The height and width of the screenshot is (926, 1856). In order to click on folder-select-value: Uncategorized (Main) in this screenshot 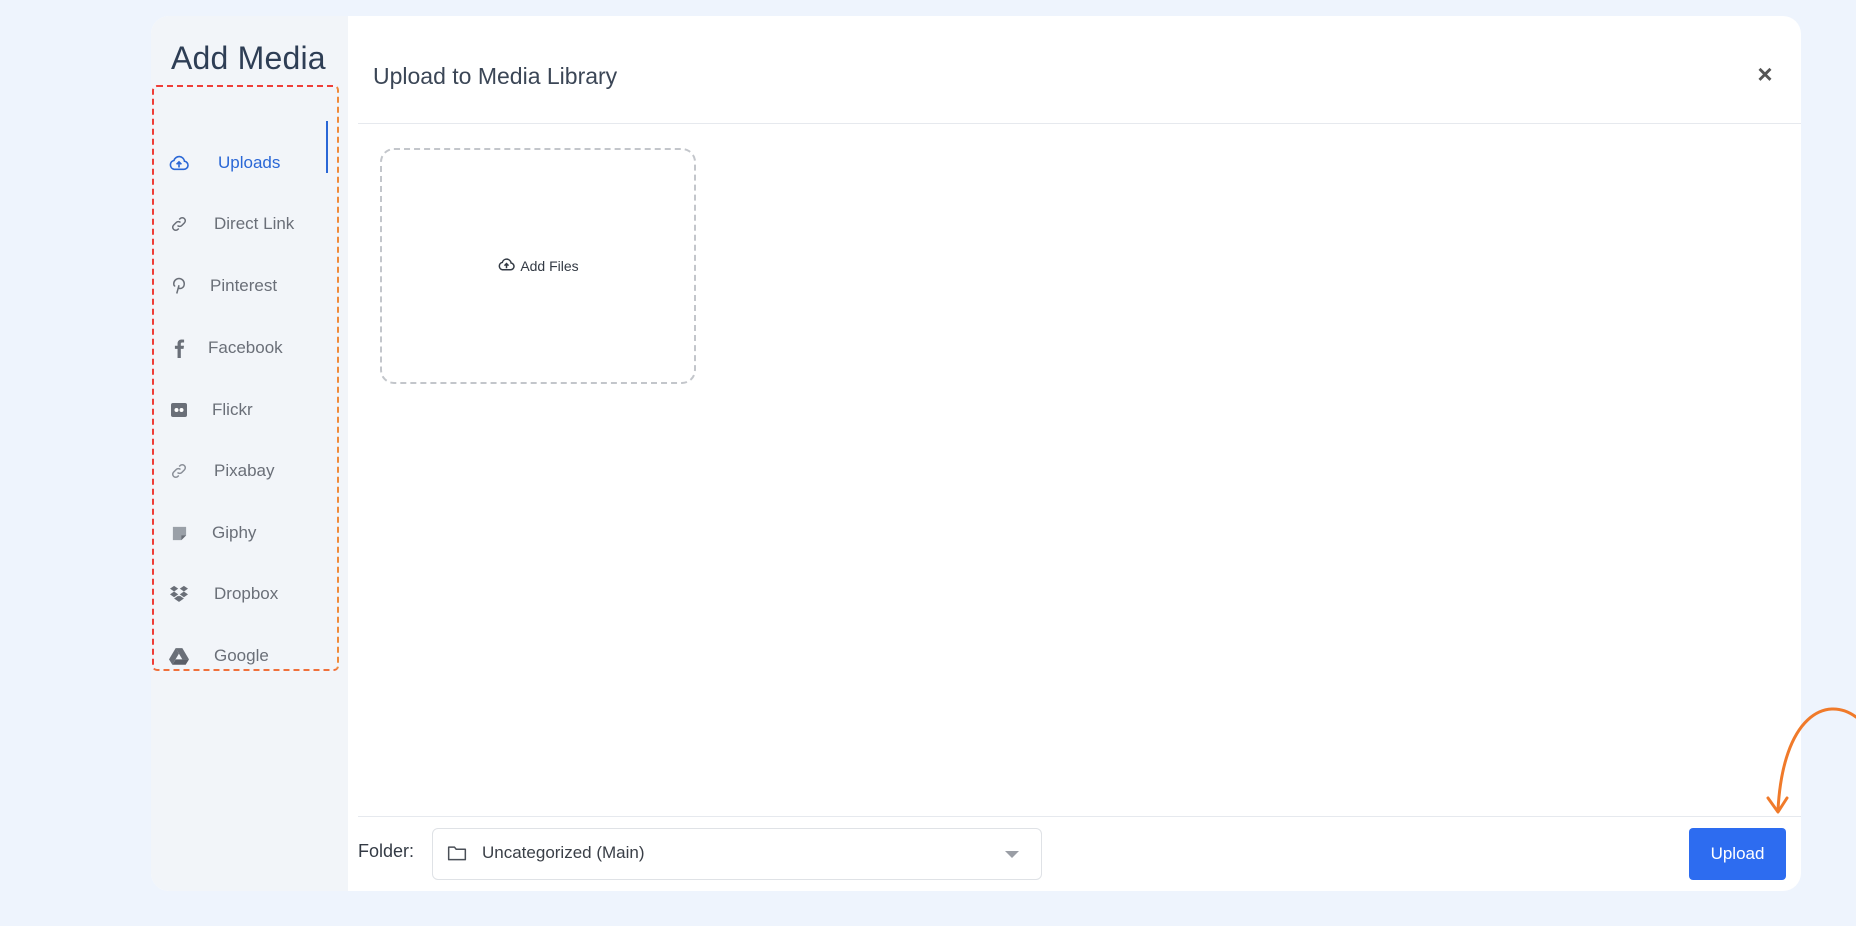, I will do `click(563, 852)`.